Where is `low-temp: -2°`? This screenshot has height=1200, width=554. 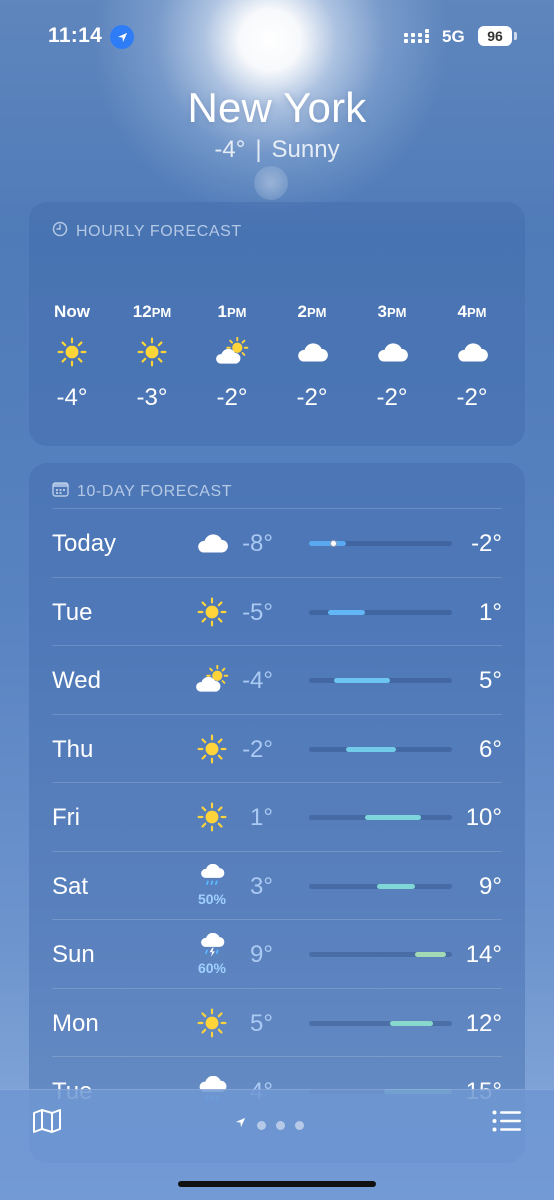
low-temp: -2° is located at coordinates (257, 749).